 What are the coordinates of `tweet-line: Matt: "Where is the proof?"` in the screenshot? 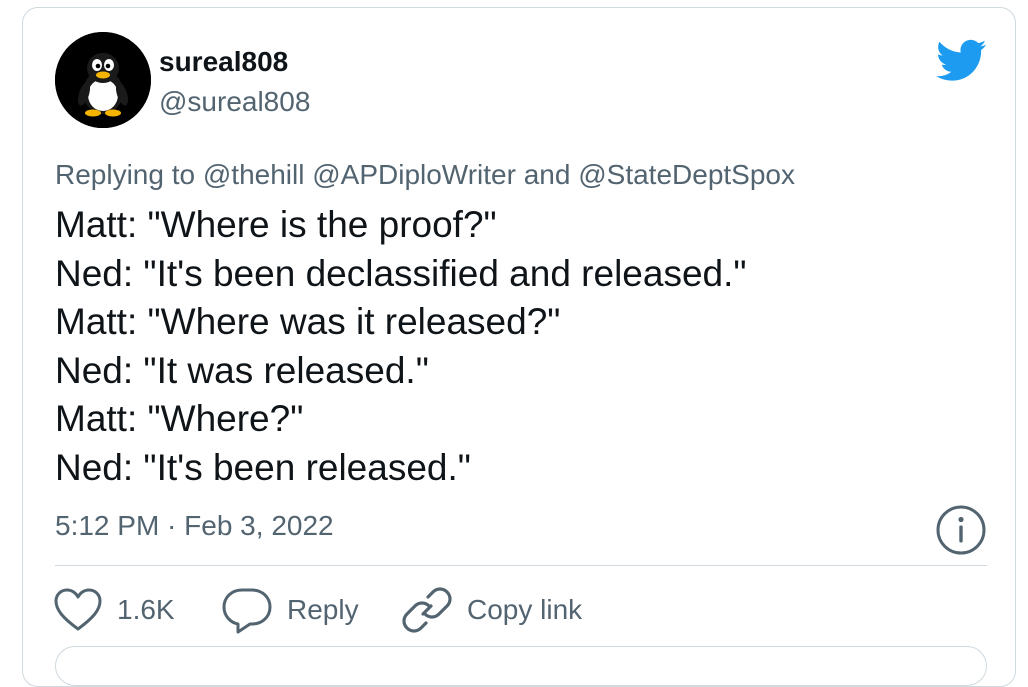 It's located at (276, 224).